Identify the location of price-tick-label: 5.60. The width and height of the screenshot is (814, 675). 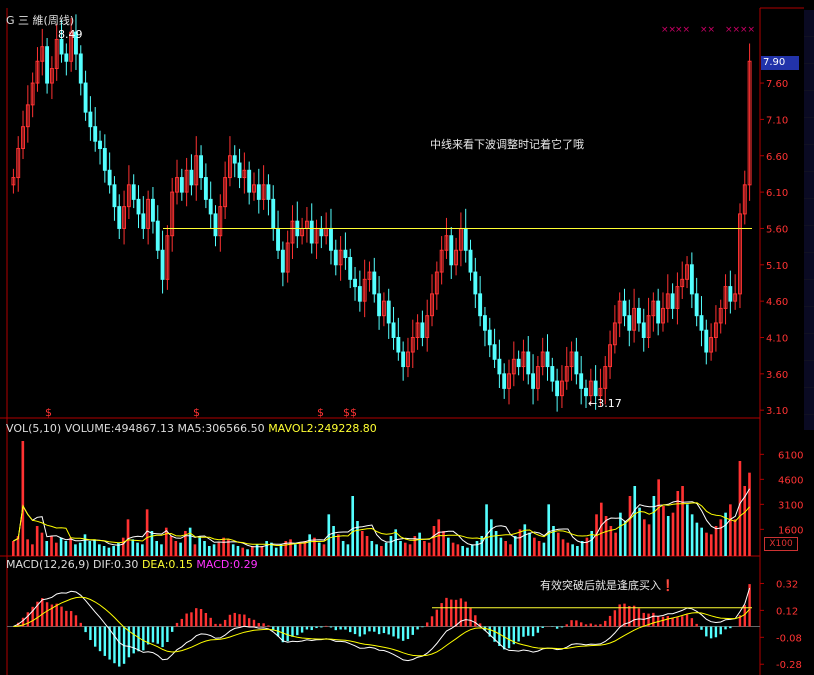
(777, 229).